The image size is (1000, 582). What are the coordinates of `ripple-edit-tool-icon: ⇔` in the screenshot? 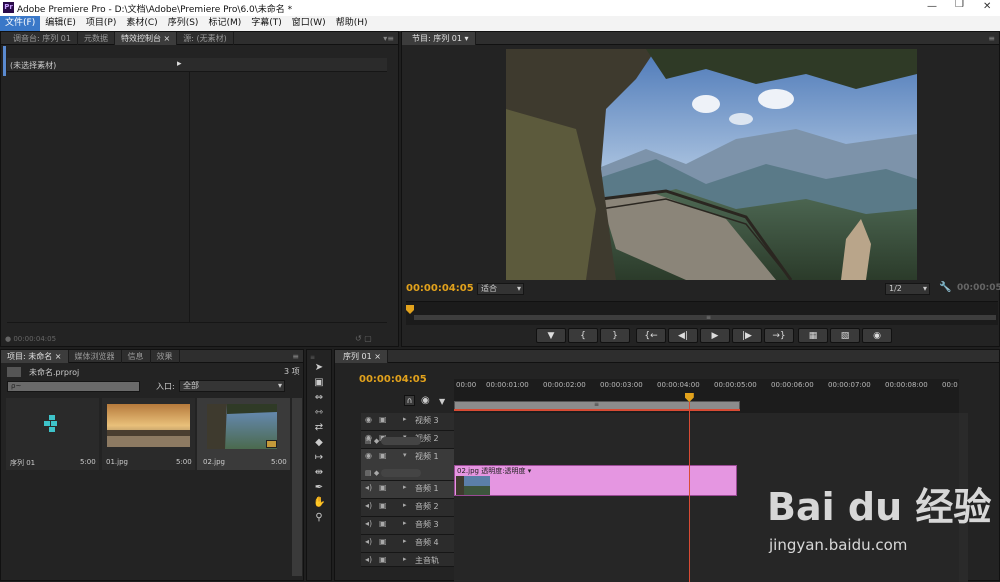 It's located at (319, 398).